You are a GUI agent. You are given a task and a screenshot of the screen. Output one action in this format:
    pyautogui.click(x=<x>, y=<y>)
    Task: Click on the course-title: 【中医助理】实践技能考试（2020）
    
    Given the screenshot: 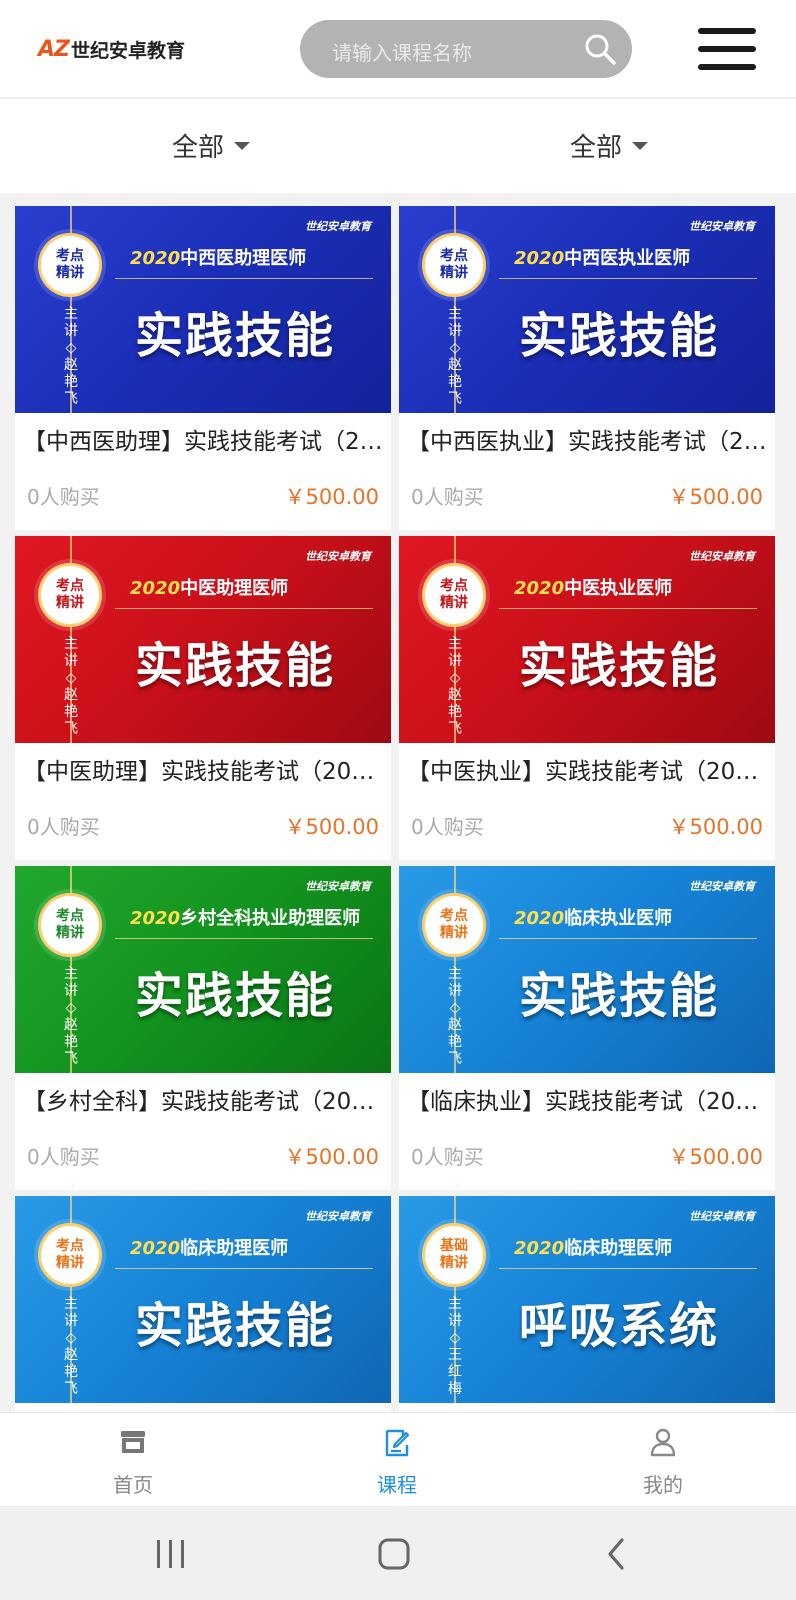 What is the action you would take?
    pyautogui.click(x=204, y=769)
    